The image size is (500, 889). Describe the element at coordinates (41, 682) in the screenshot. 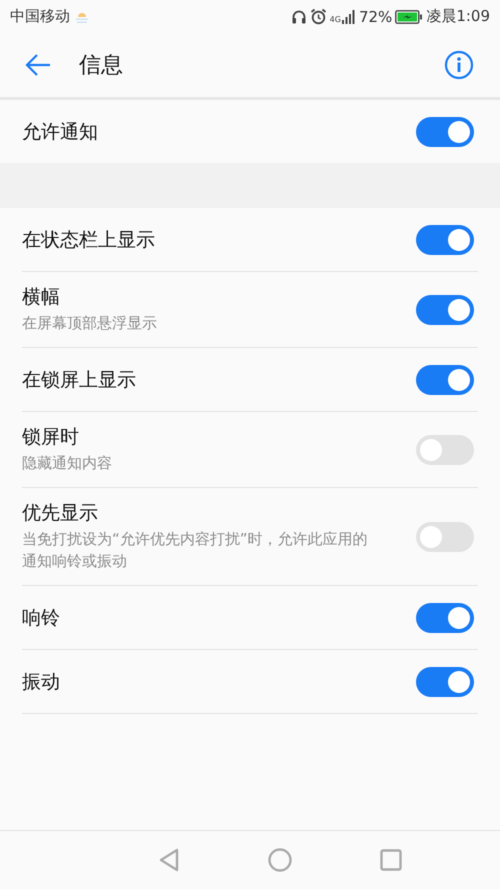

I see `setting-label: 振动` at that location.